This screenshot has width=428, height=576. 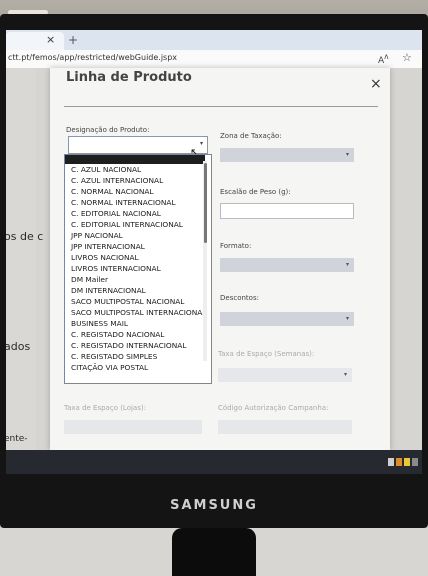 I want to click on zona-taxacao-select: ▾, so click(x=287, y=155).